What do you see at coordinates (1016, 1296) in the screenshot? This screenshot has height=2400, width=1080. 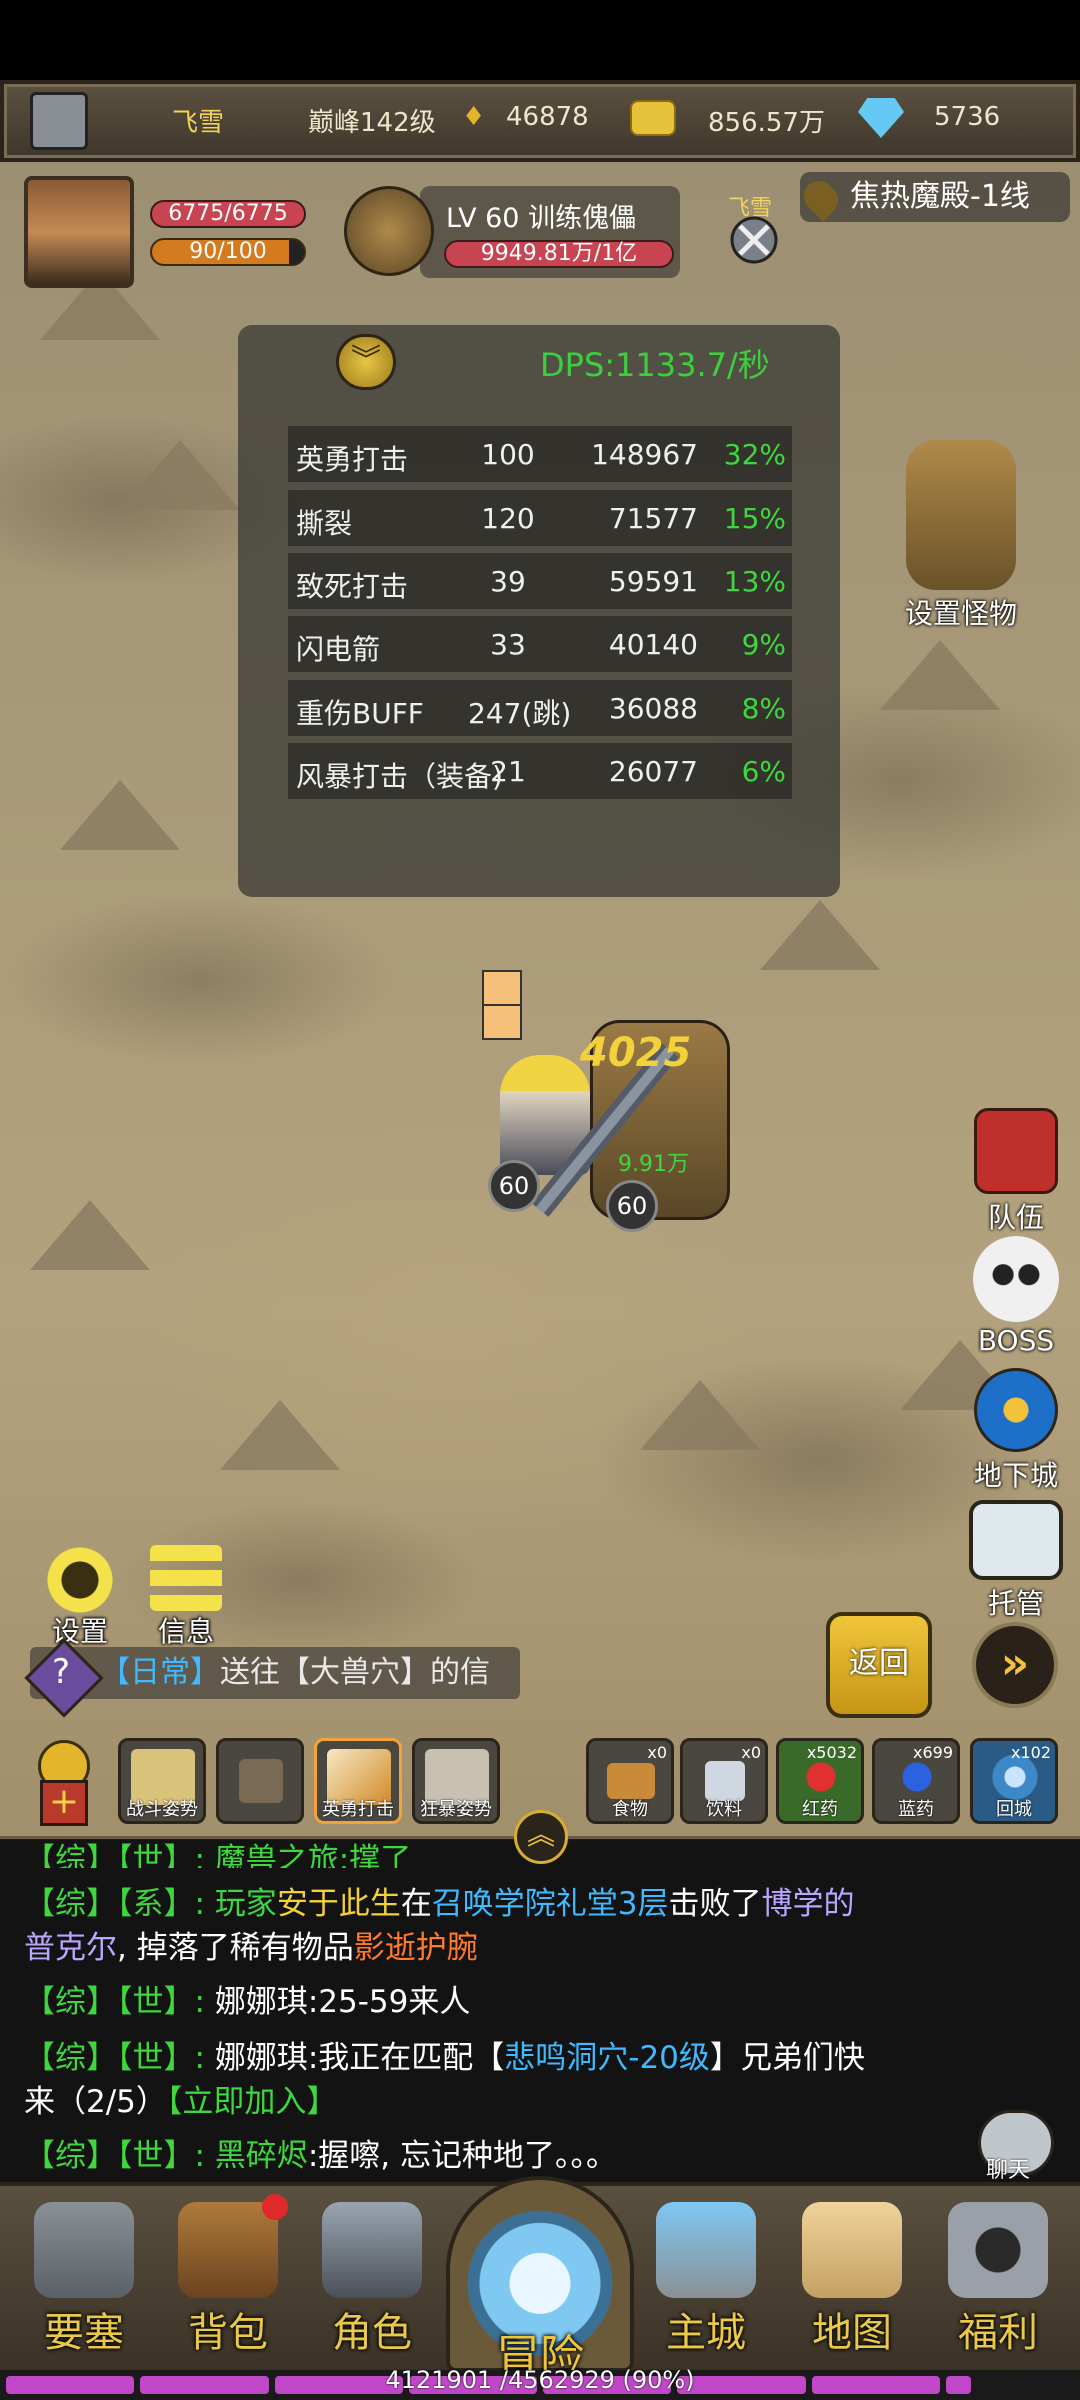 I see `boss-button: BOSS` at bounding box center [1016, 1296].